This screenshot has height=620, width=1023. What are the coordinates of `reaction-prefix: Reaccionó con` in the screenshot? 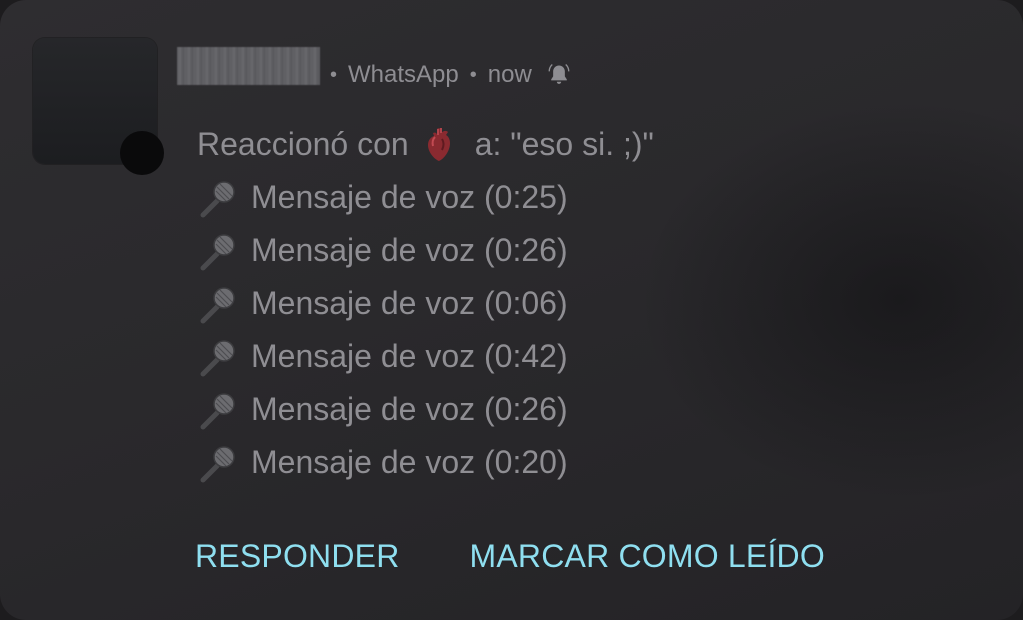 It's located at (303, 144).